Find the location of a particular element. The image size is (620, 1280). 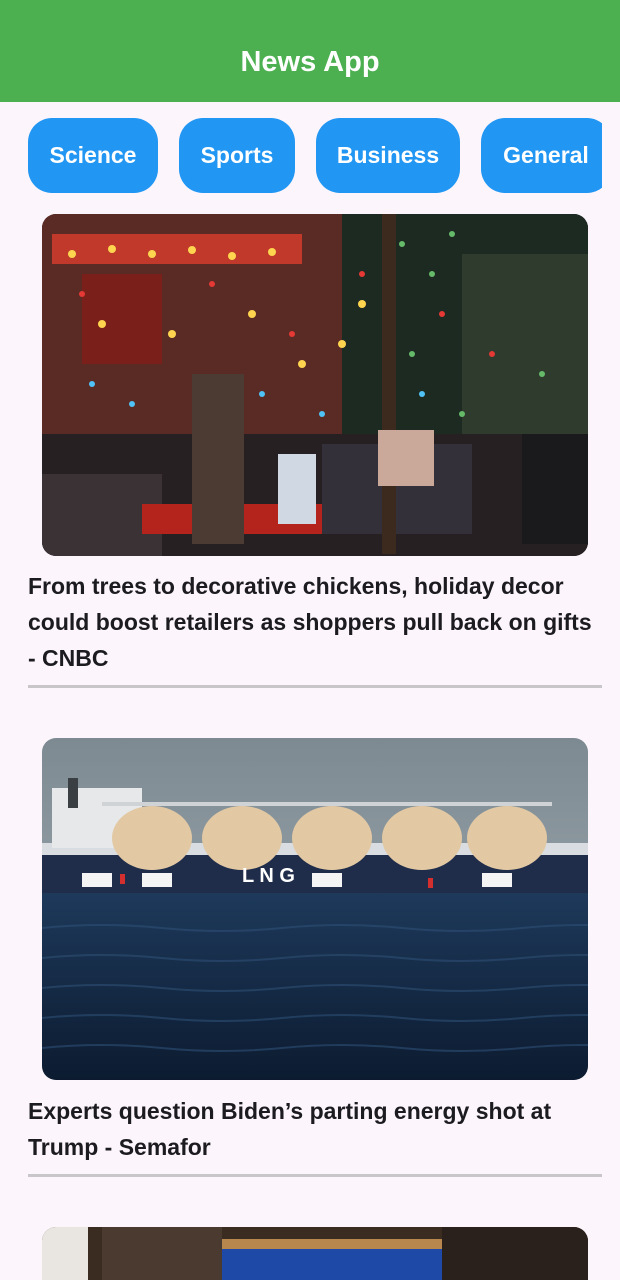

category-chip-business: Business is located at coordinates (388, 155).